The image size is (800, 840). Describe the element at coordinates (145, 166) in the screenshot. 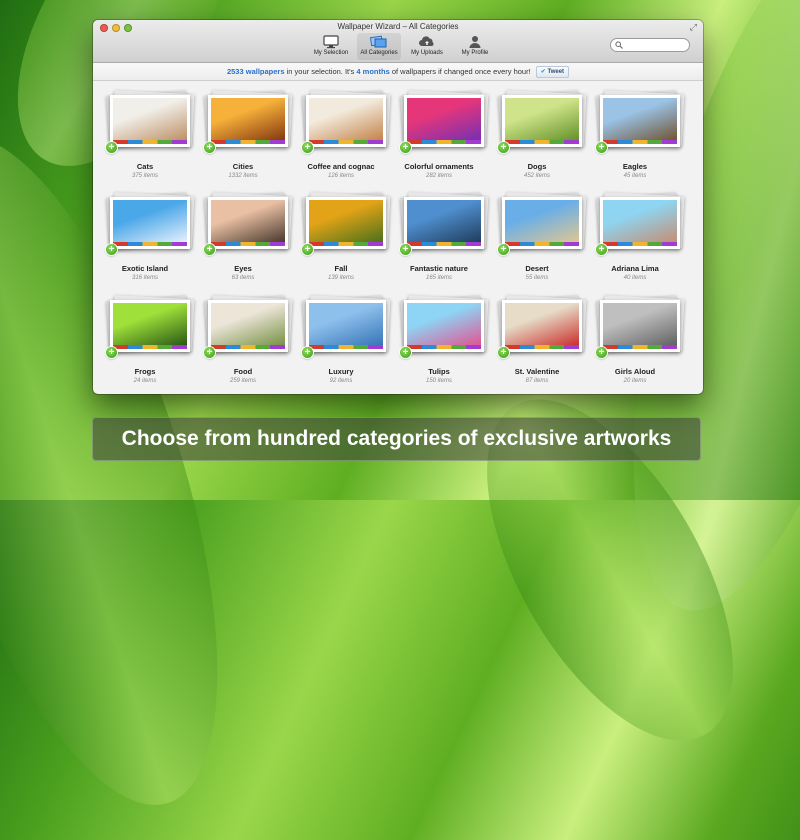

I see `category-name: Cats` at that location.